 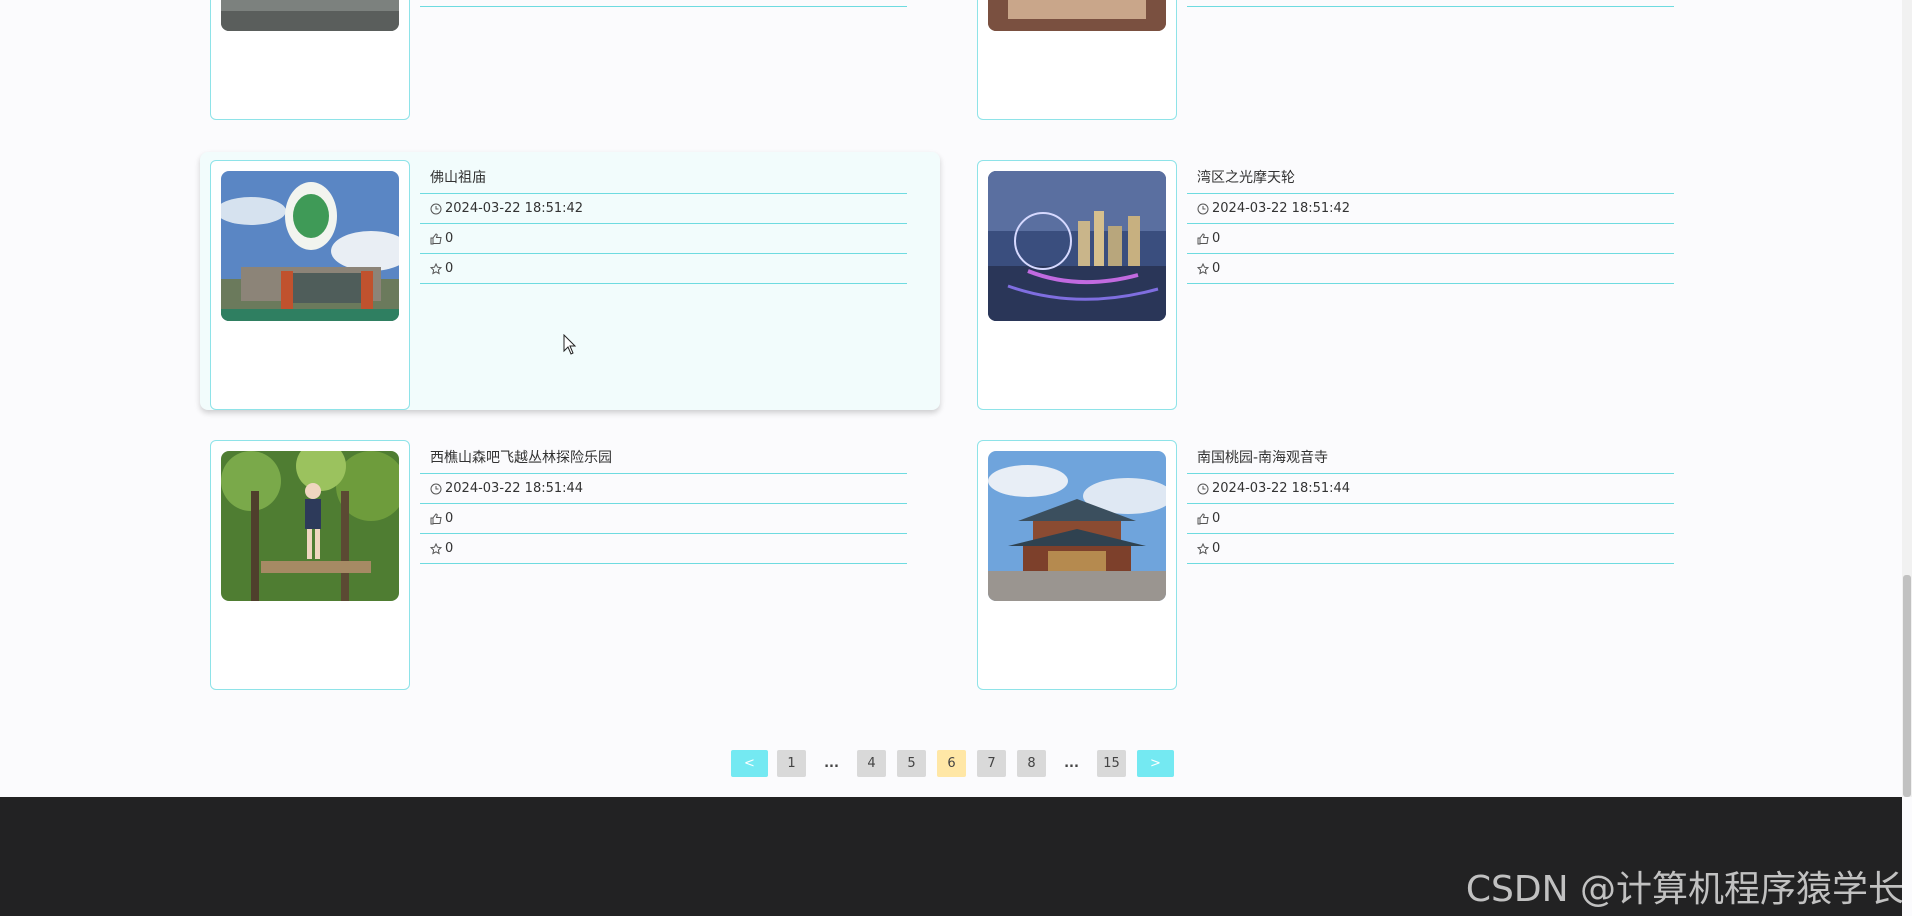 What do you see at coordinates (663, 6) in the screenshot?
I see `card-info-top-left` at bounding box center [663, 6].